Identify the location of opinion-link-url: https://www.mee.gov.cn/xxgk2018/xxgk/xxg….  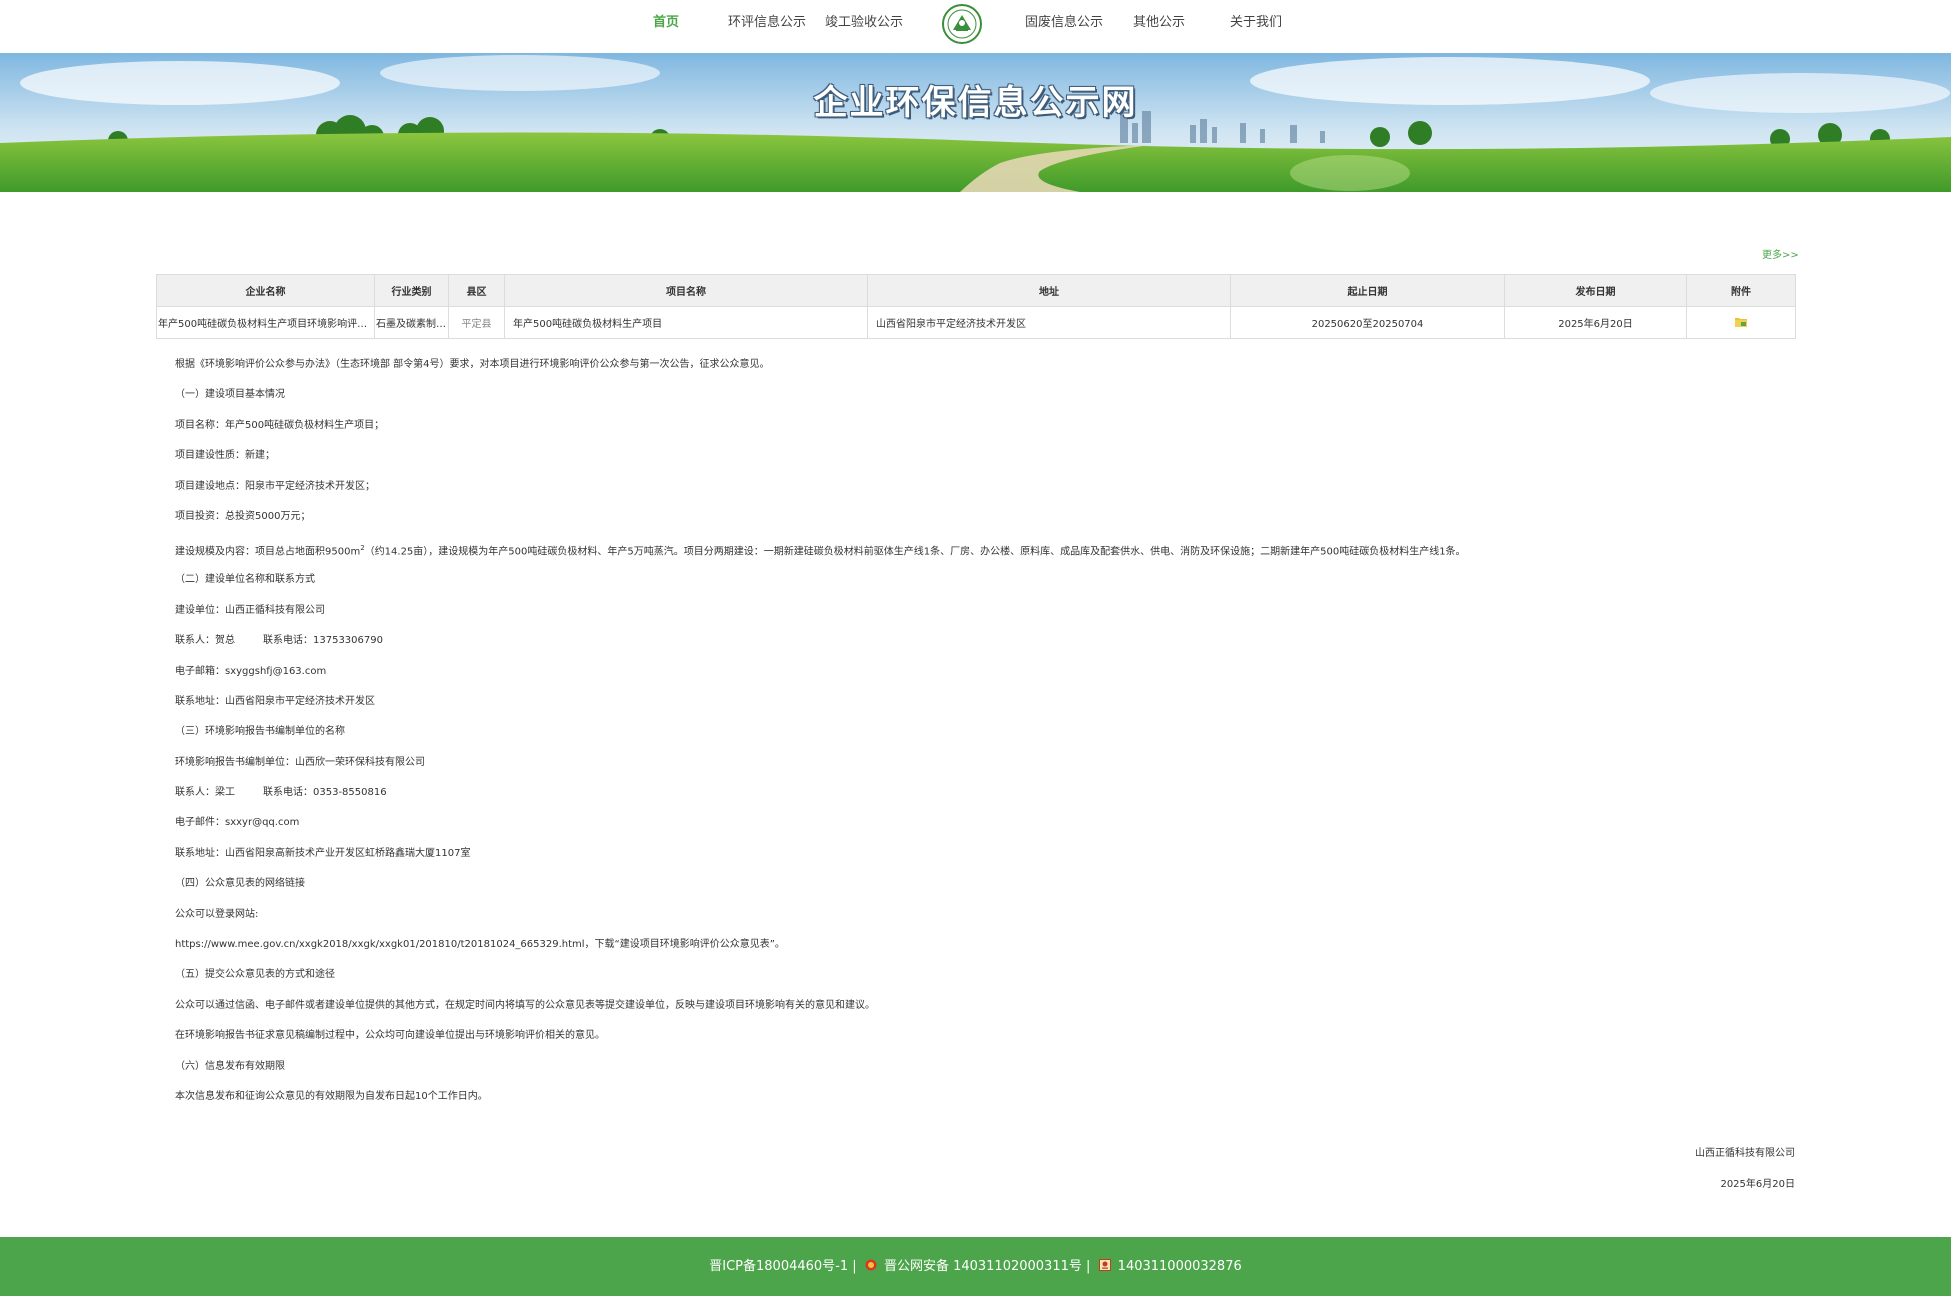
(975, 945).